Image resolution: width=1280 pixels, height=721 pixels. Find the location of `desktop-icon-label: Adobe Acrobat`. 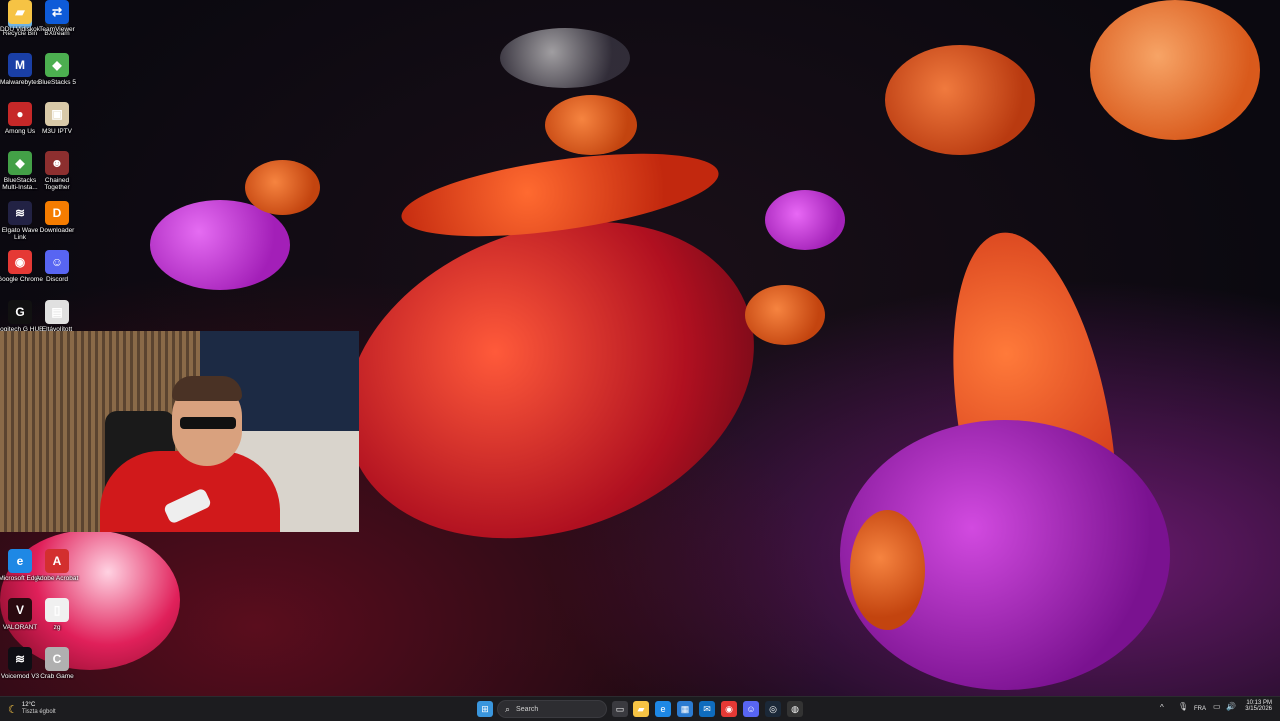

desktop-icon-label: Adobe Acrobat is located at coordinates (57, 578).